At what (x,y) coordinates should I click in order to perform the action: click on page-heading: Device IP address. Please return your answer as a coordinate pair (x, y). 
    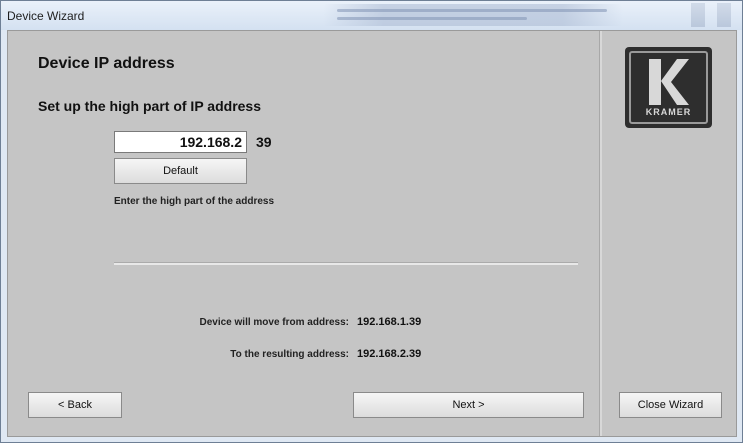
    Looking at the image, I should click on (106, 63).